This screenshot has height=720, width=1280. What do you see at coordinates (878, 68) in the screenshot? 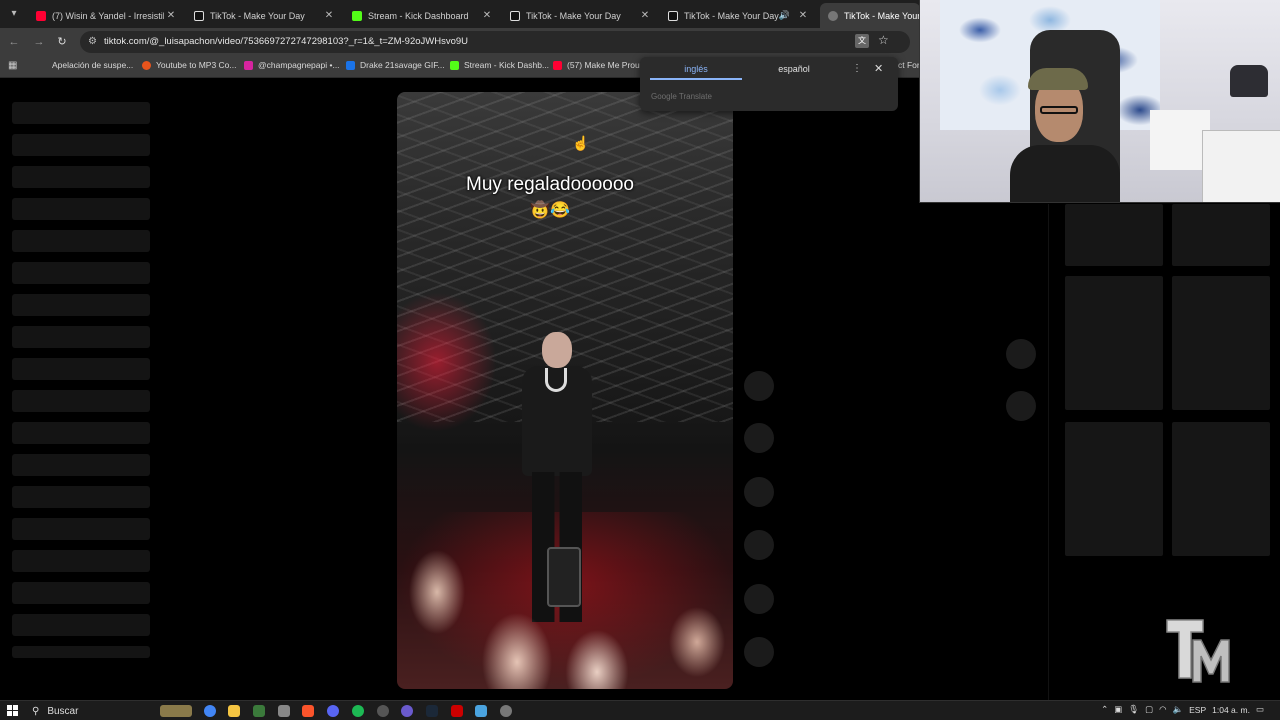
I see `close-icon: ✕` at bounding box center [878, 68].